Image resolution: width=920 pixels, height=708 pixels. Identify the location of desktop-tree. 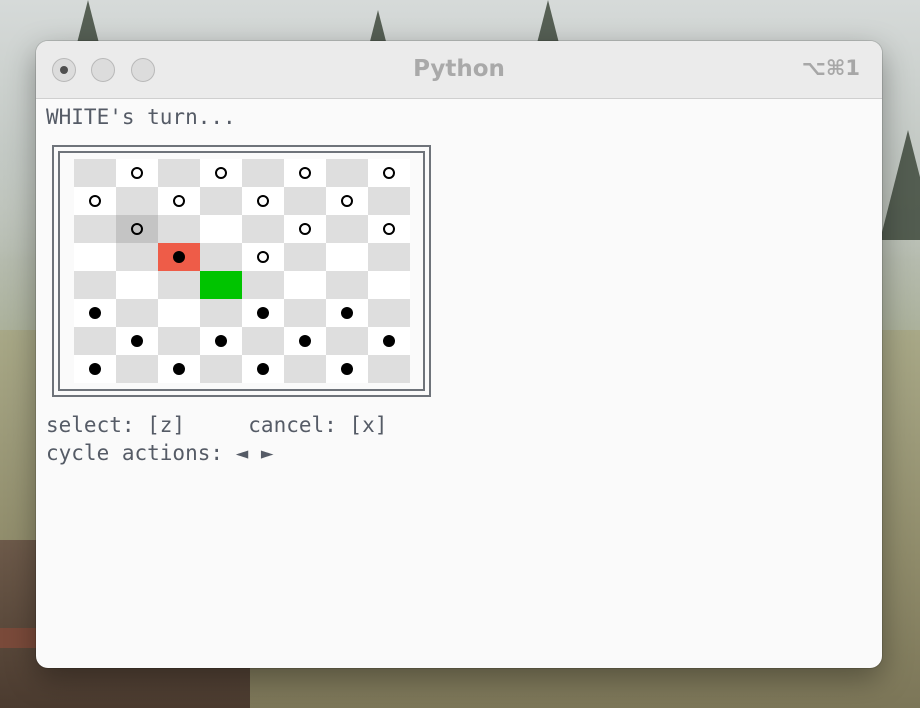
(900, 185).